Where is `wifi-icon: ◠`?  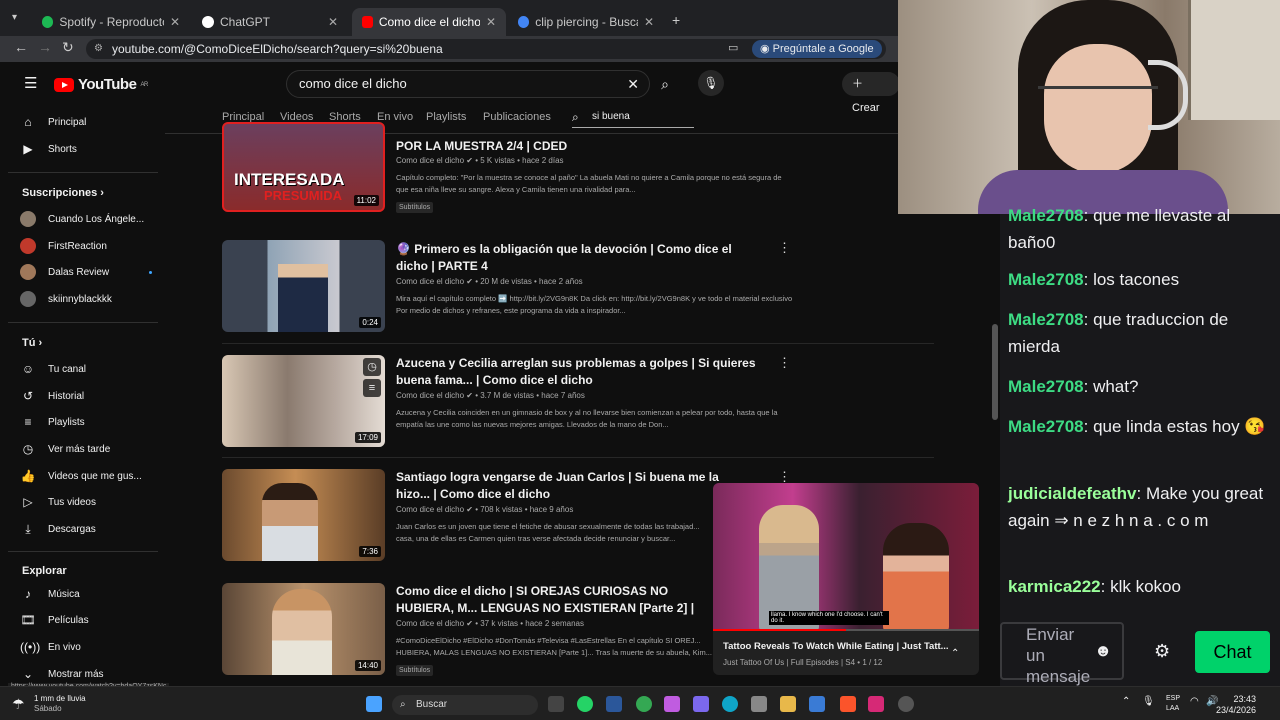
wifi-icon: ◠ is located at coordinates (1194, 701).